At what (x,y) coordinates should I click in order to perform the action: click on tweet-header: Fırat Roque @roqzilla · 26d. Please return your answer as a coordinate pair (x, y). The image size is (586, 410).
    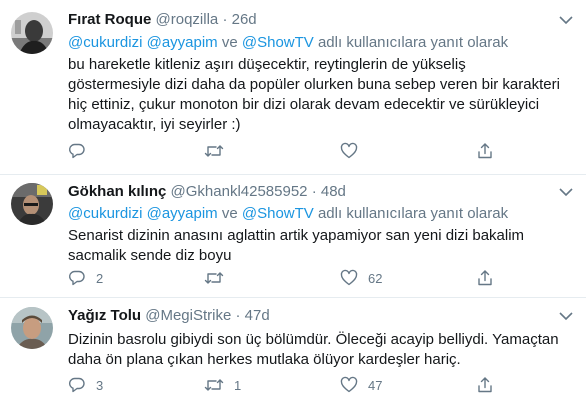
    Looking at the image, I should click on (162, 20).